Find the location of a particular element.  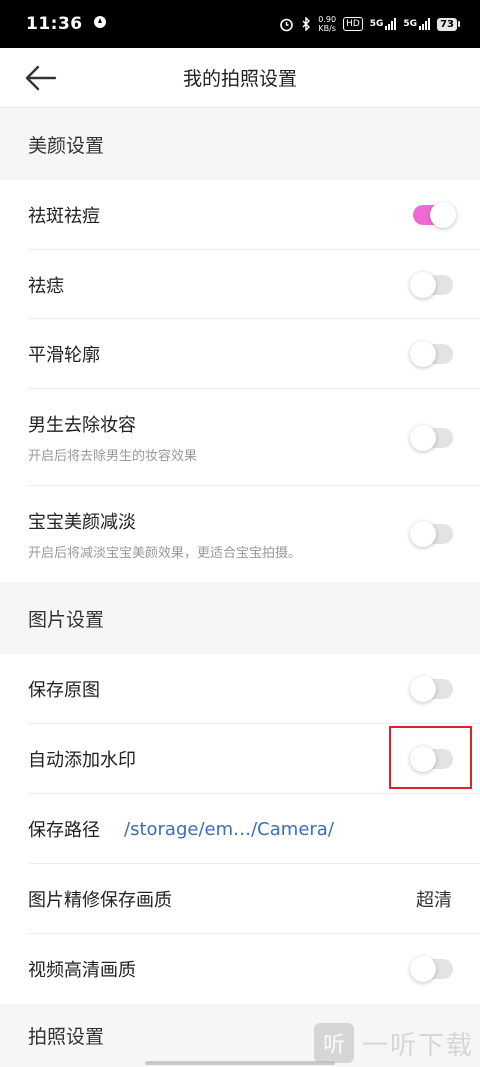

setting-row-smooth-contour: 平滑轮廓 is located at coordinates (240, 354).